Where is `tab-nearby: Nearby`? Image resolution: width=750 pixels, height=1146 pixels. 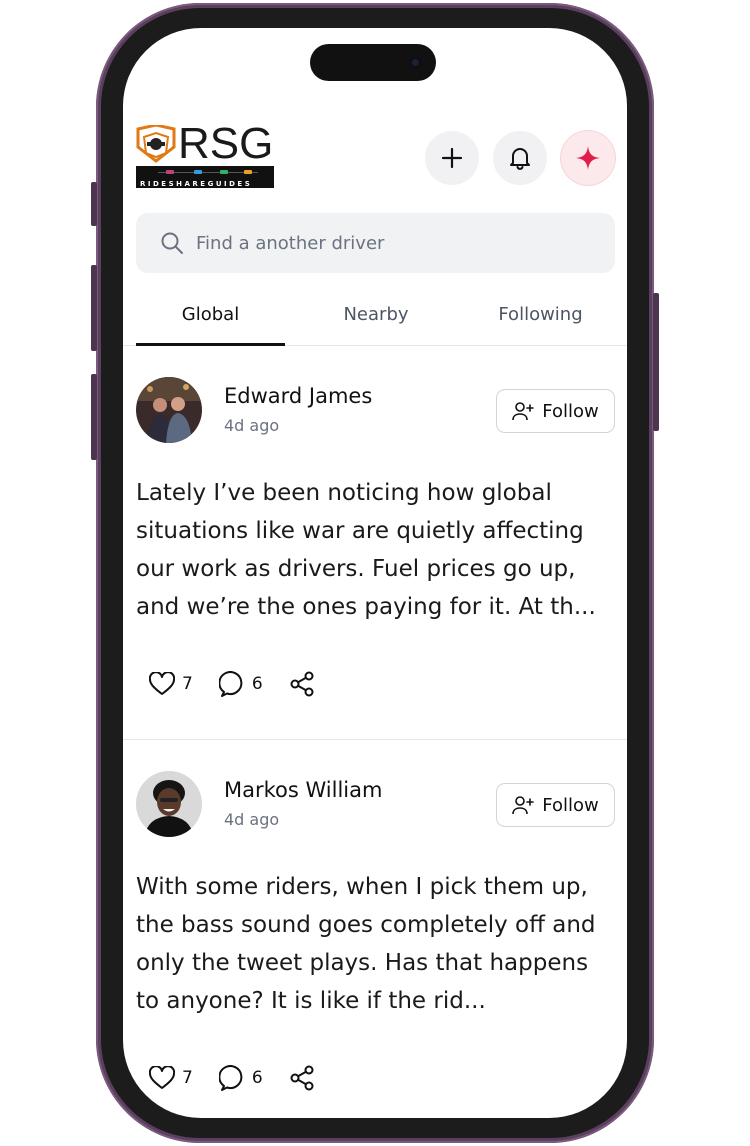
tab-nearby: Nearby is located at coordinates (376, 321).